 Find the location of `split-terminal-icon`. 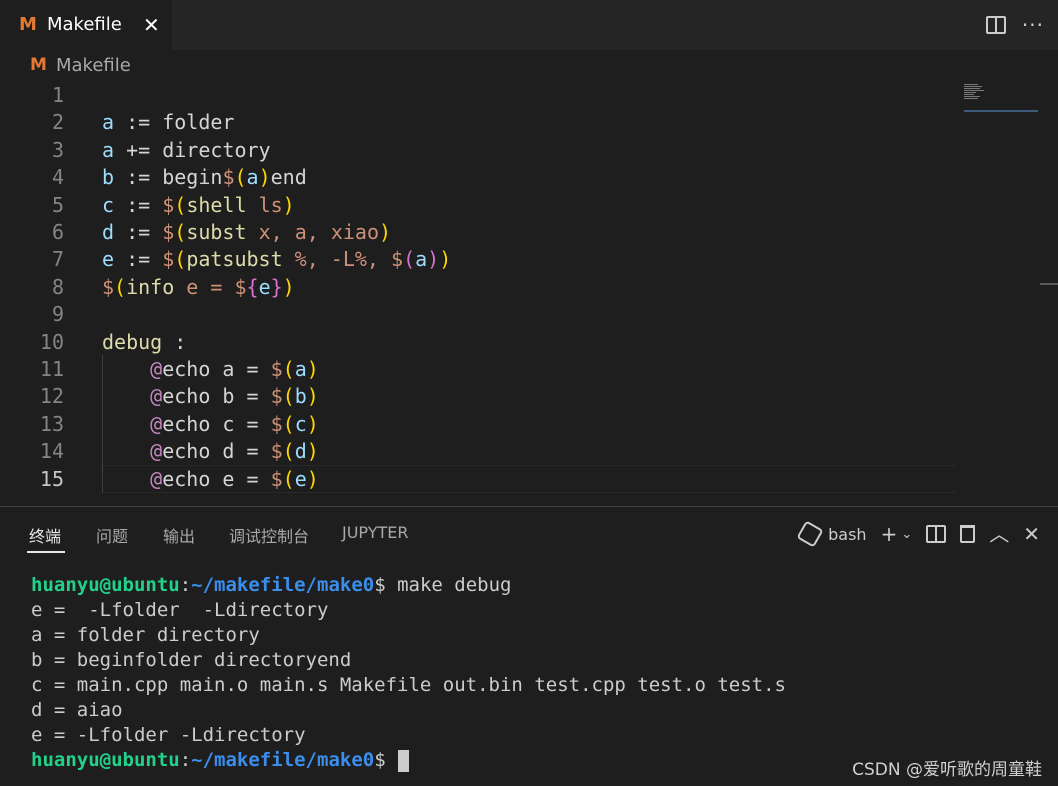

split-terminal-icon is located at coordinates (936, 534).